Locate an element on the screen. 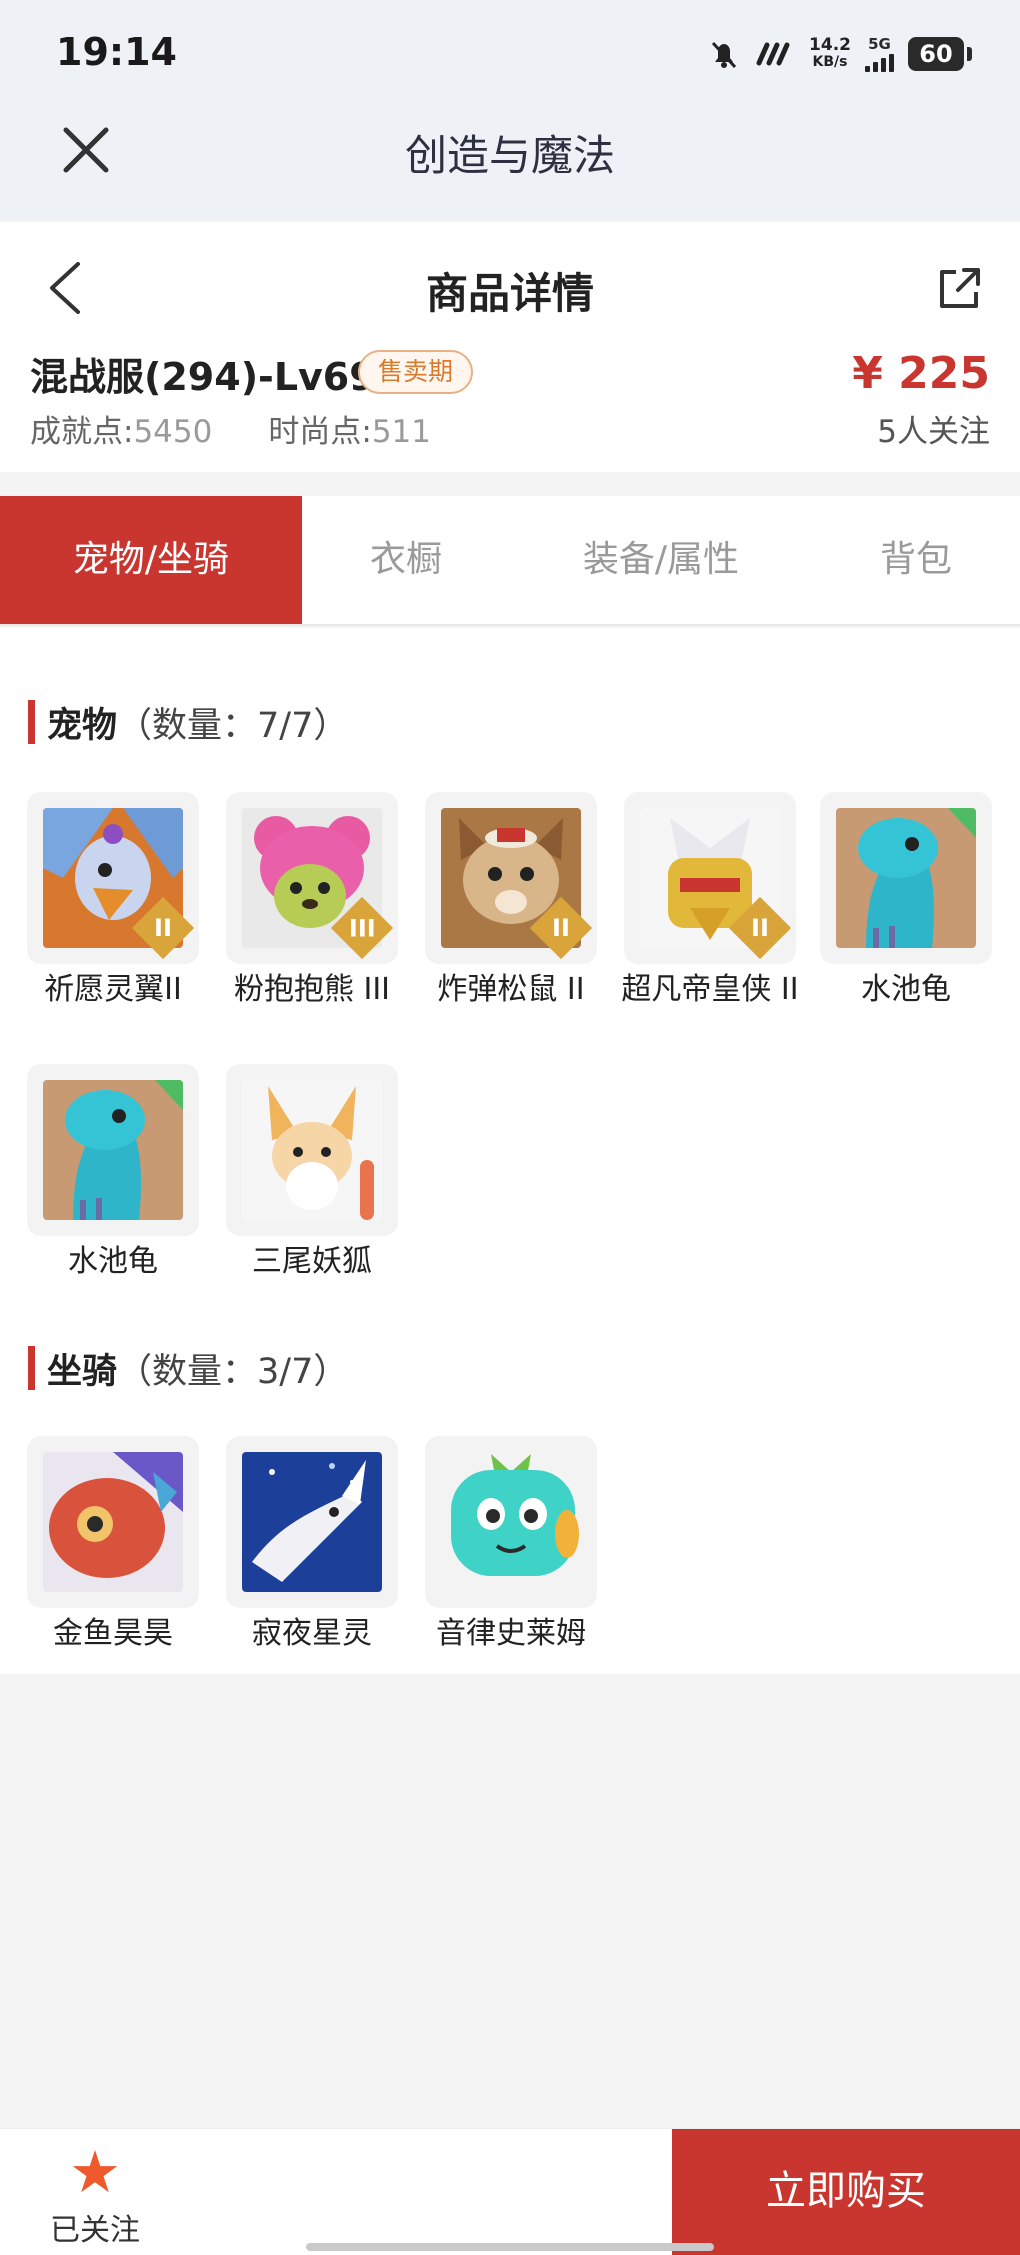  bottom-action-bar: ★ 已关注 立即购买 is located at coordinates (510, 2191).